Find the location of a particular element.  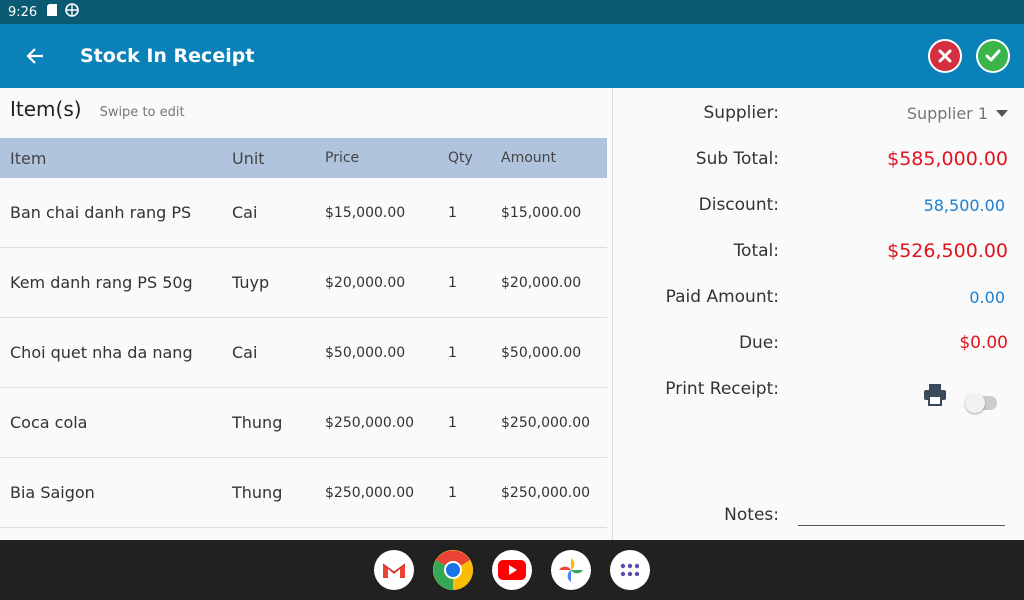

print-receipt-toggle is located at coordinates (981, 403).